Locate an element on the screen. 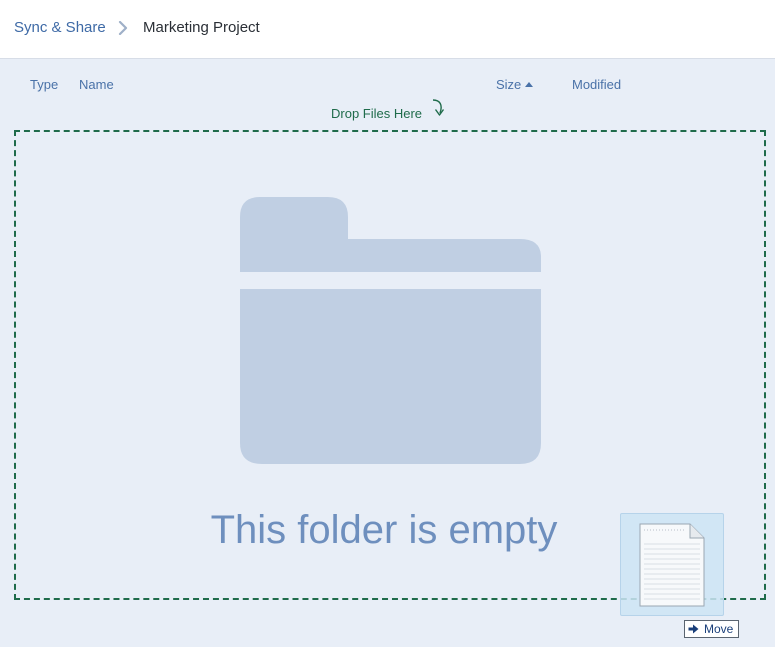 The width and height of the screenshot is (775, 647). column-header-type: Type is located at coordinates (44, 84).